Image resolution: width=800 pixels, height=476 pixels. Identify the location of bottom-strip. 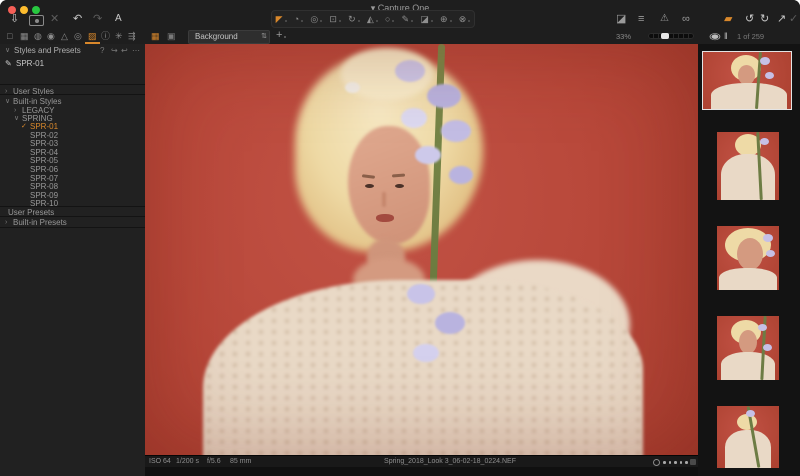
(421, 471).